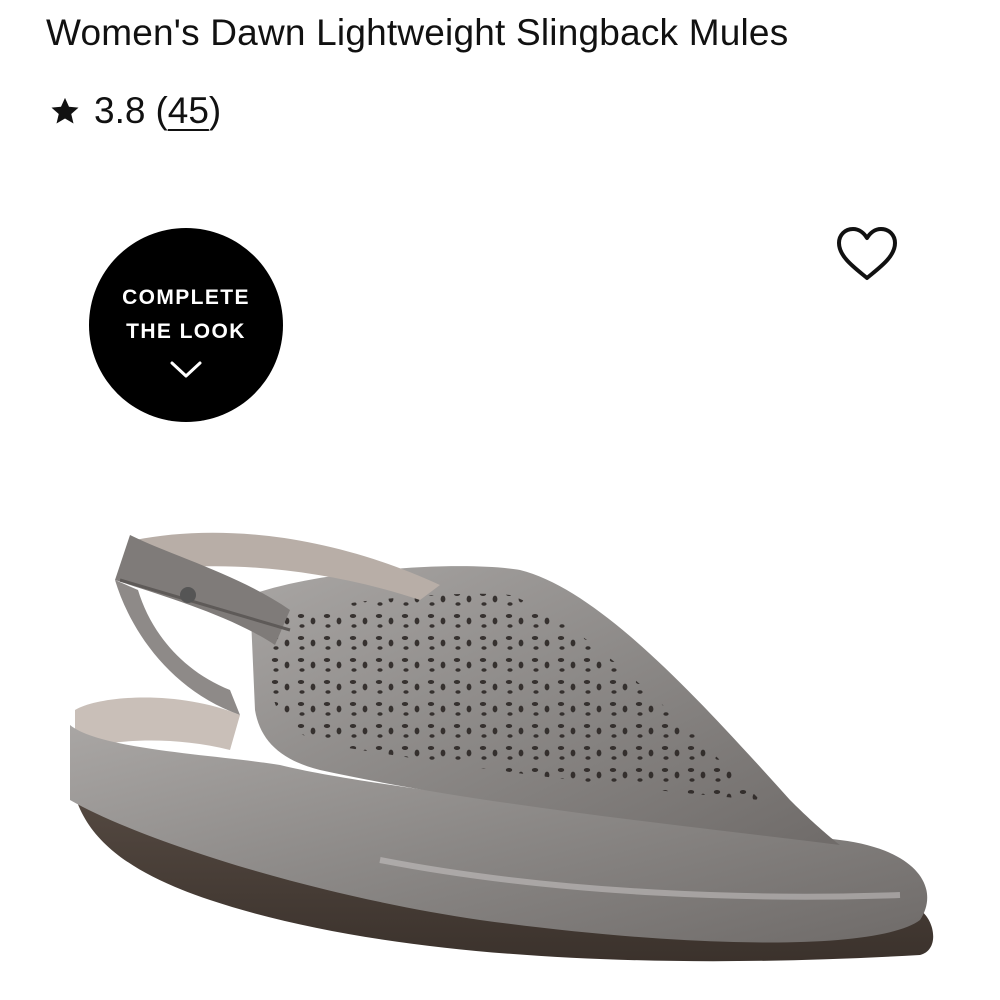  What do you see at coordinates (65, 110) in the screenshot?
I see `star-icon` at bounding box center [65, 110].